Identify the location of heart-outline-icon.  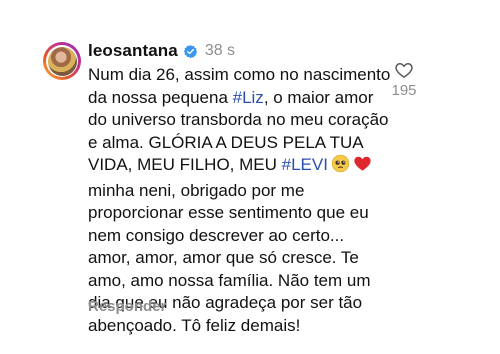
(404, 70).